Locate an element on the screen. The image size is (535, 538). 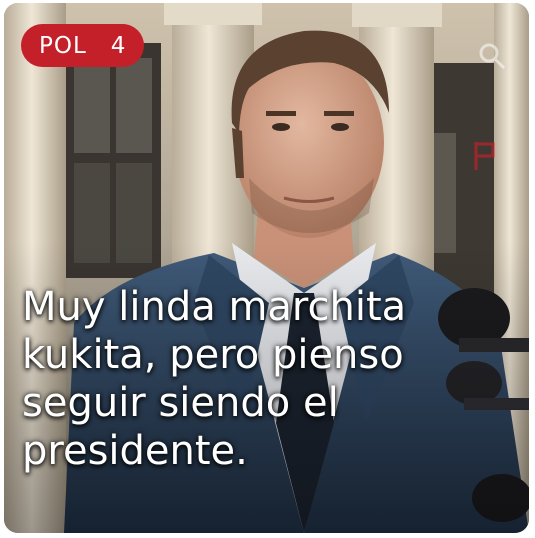
search-icon is located at coordinates (492, 58).